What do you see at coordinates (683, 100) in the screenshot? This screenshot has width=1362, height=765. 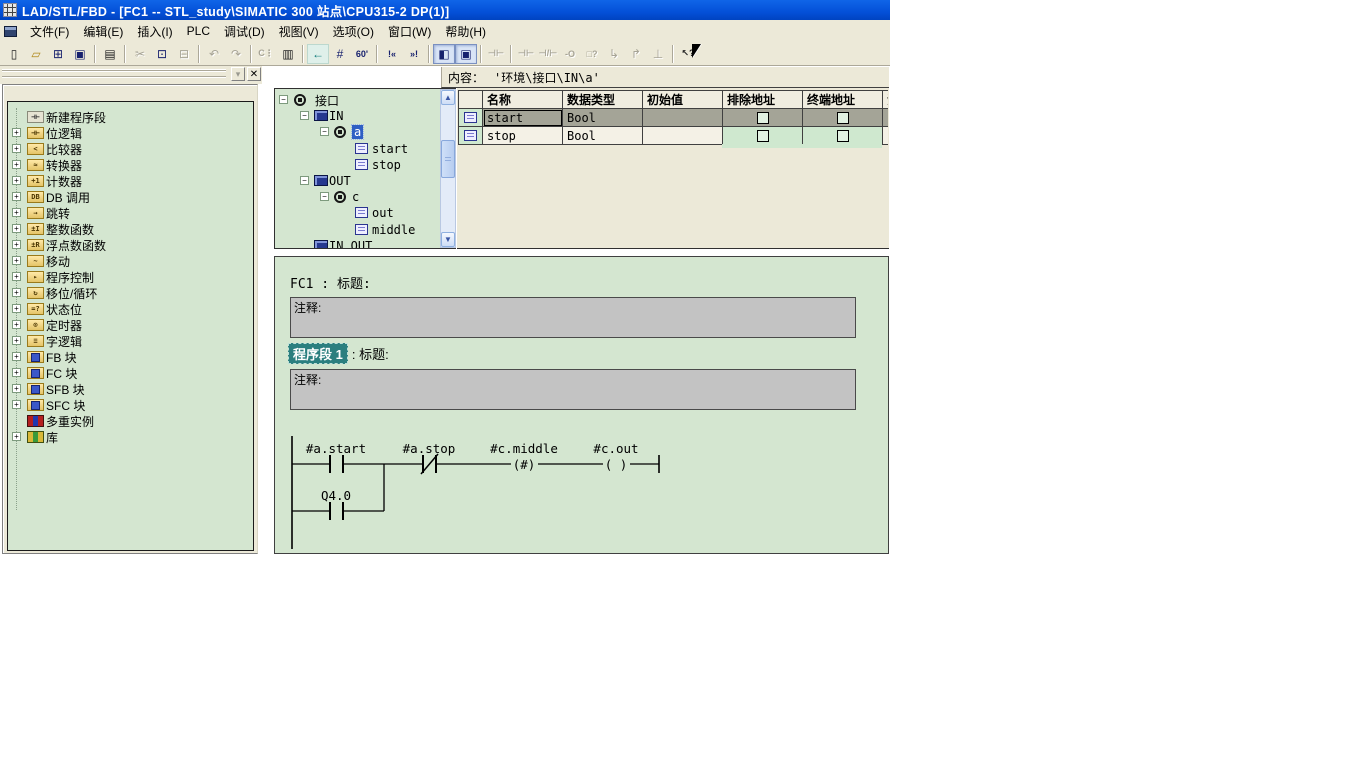 I see `column-header-3: 初始值` at bounding box center [683, 100].